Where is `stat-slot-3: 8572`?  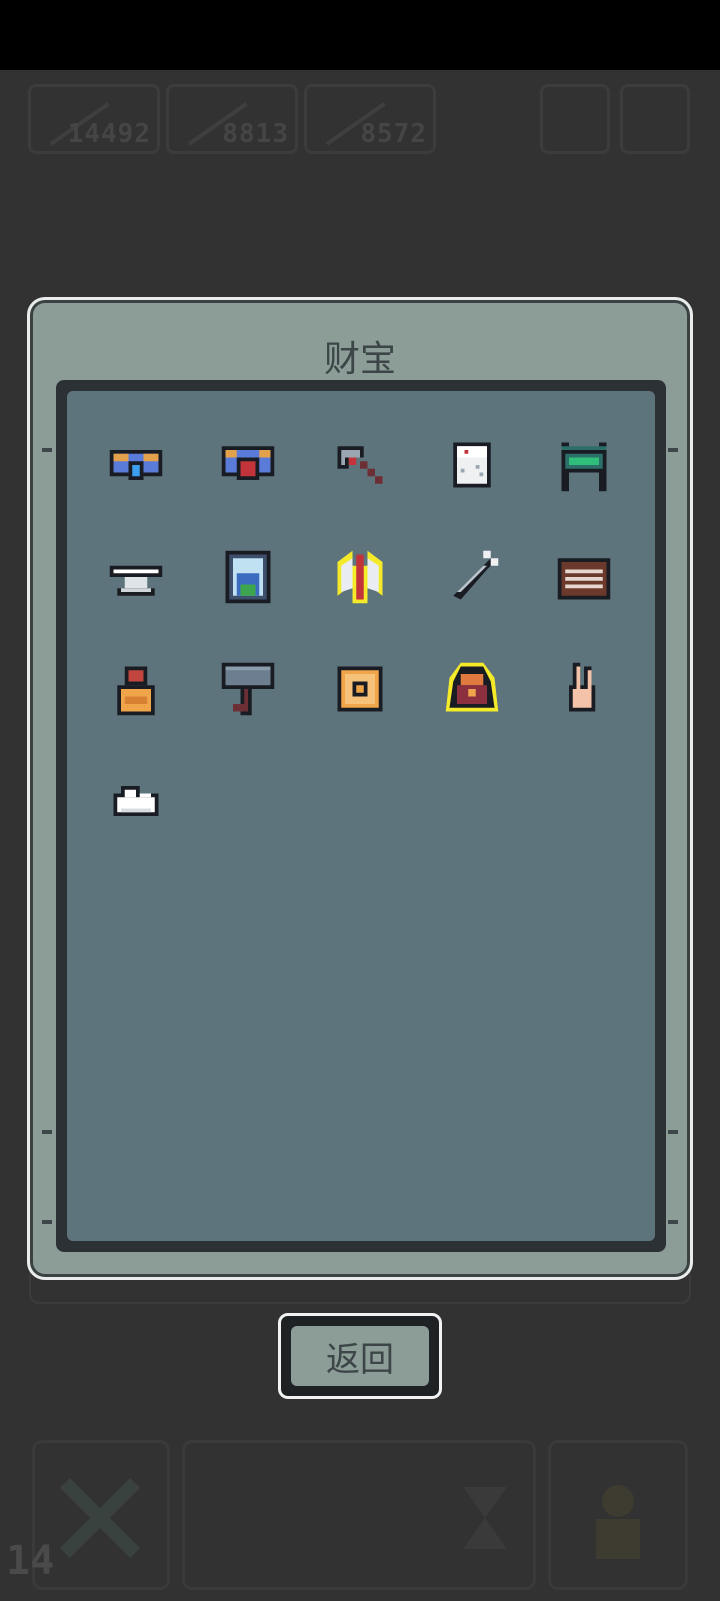 stat-slot-3: 8572 is located at coordinates (370, 119).